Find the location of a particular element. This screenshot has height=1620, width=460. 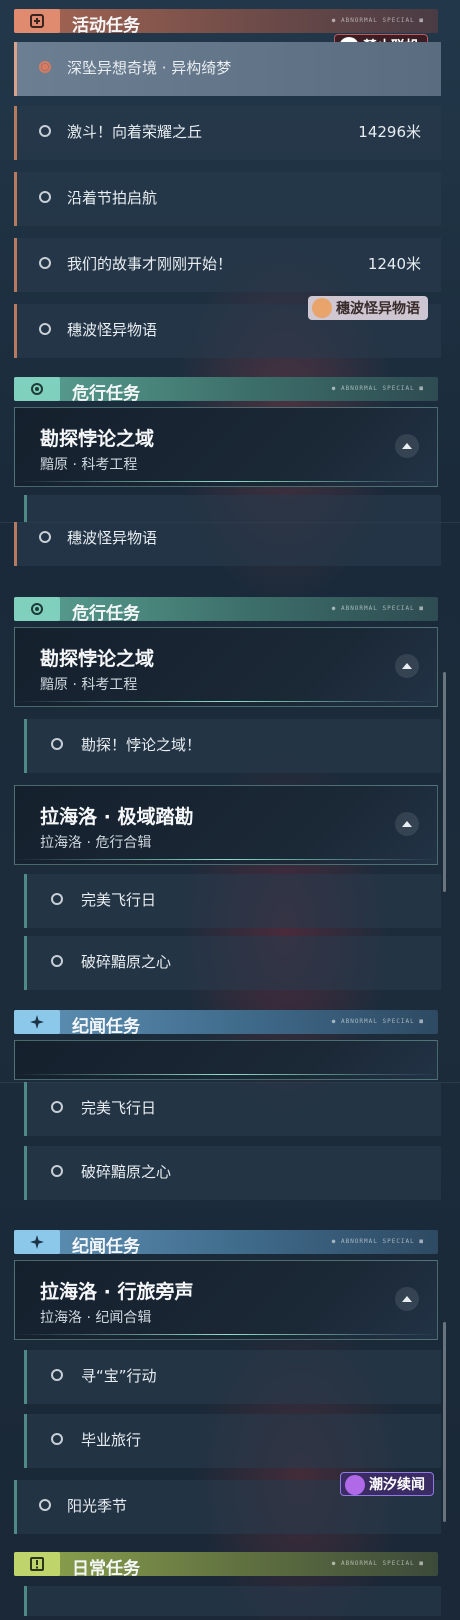

group-subtitle: 拉海洛 · 危行合辑 is located at coordinates (96, 843).